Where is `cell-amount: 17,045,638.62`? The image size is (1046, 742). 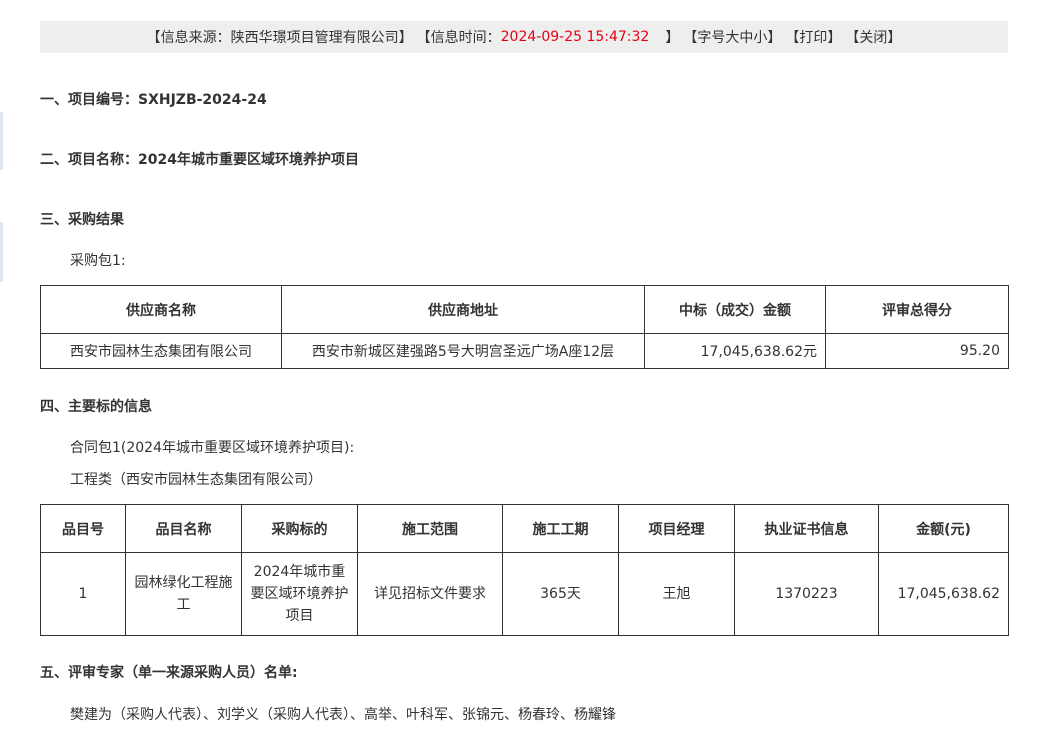 cell-amount: 17,045,638.62 is located at coordinates (943, 594).